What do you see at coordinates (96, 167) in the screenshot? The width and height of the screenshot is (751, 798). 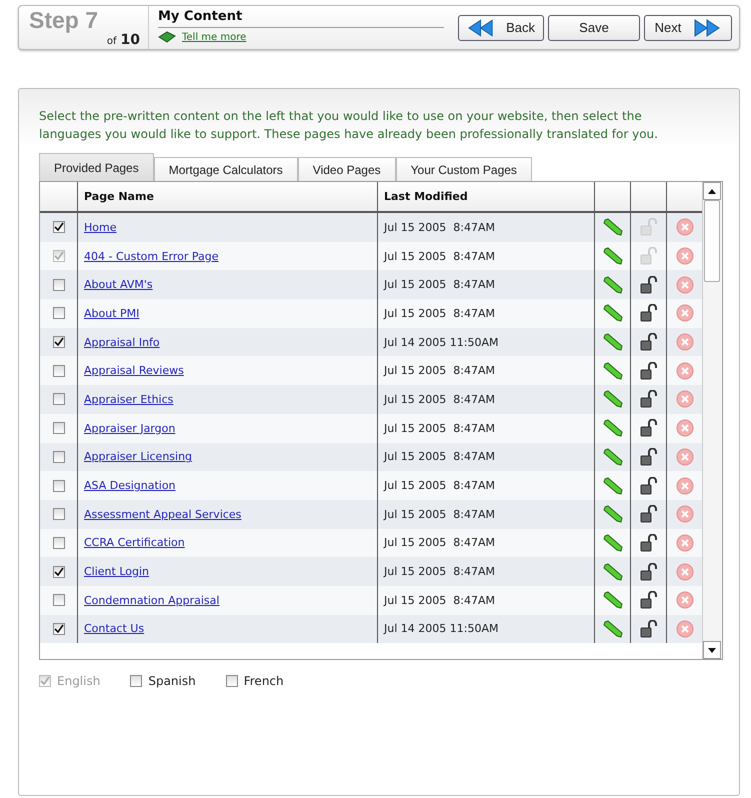 I see `tab: Provided Pages` at bounding box center [96, 167].